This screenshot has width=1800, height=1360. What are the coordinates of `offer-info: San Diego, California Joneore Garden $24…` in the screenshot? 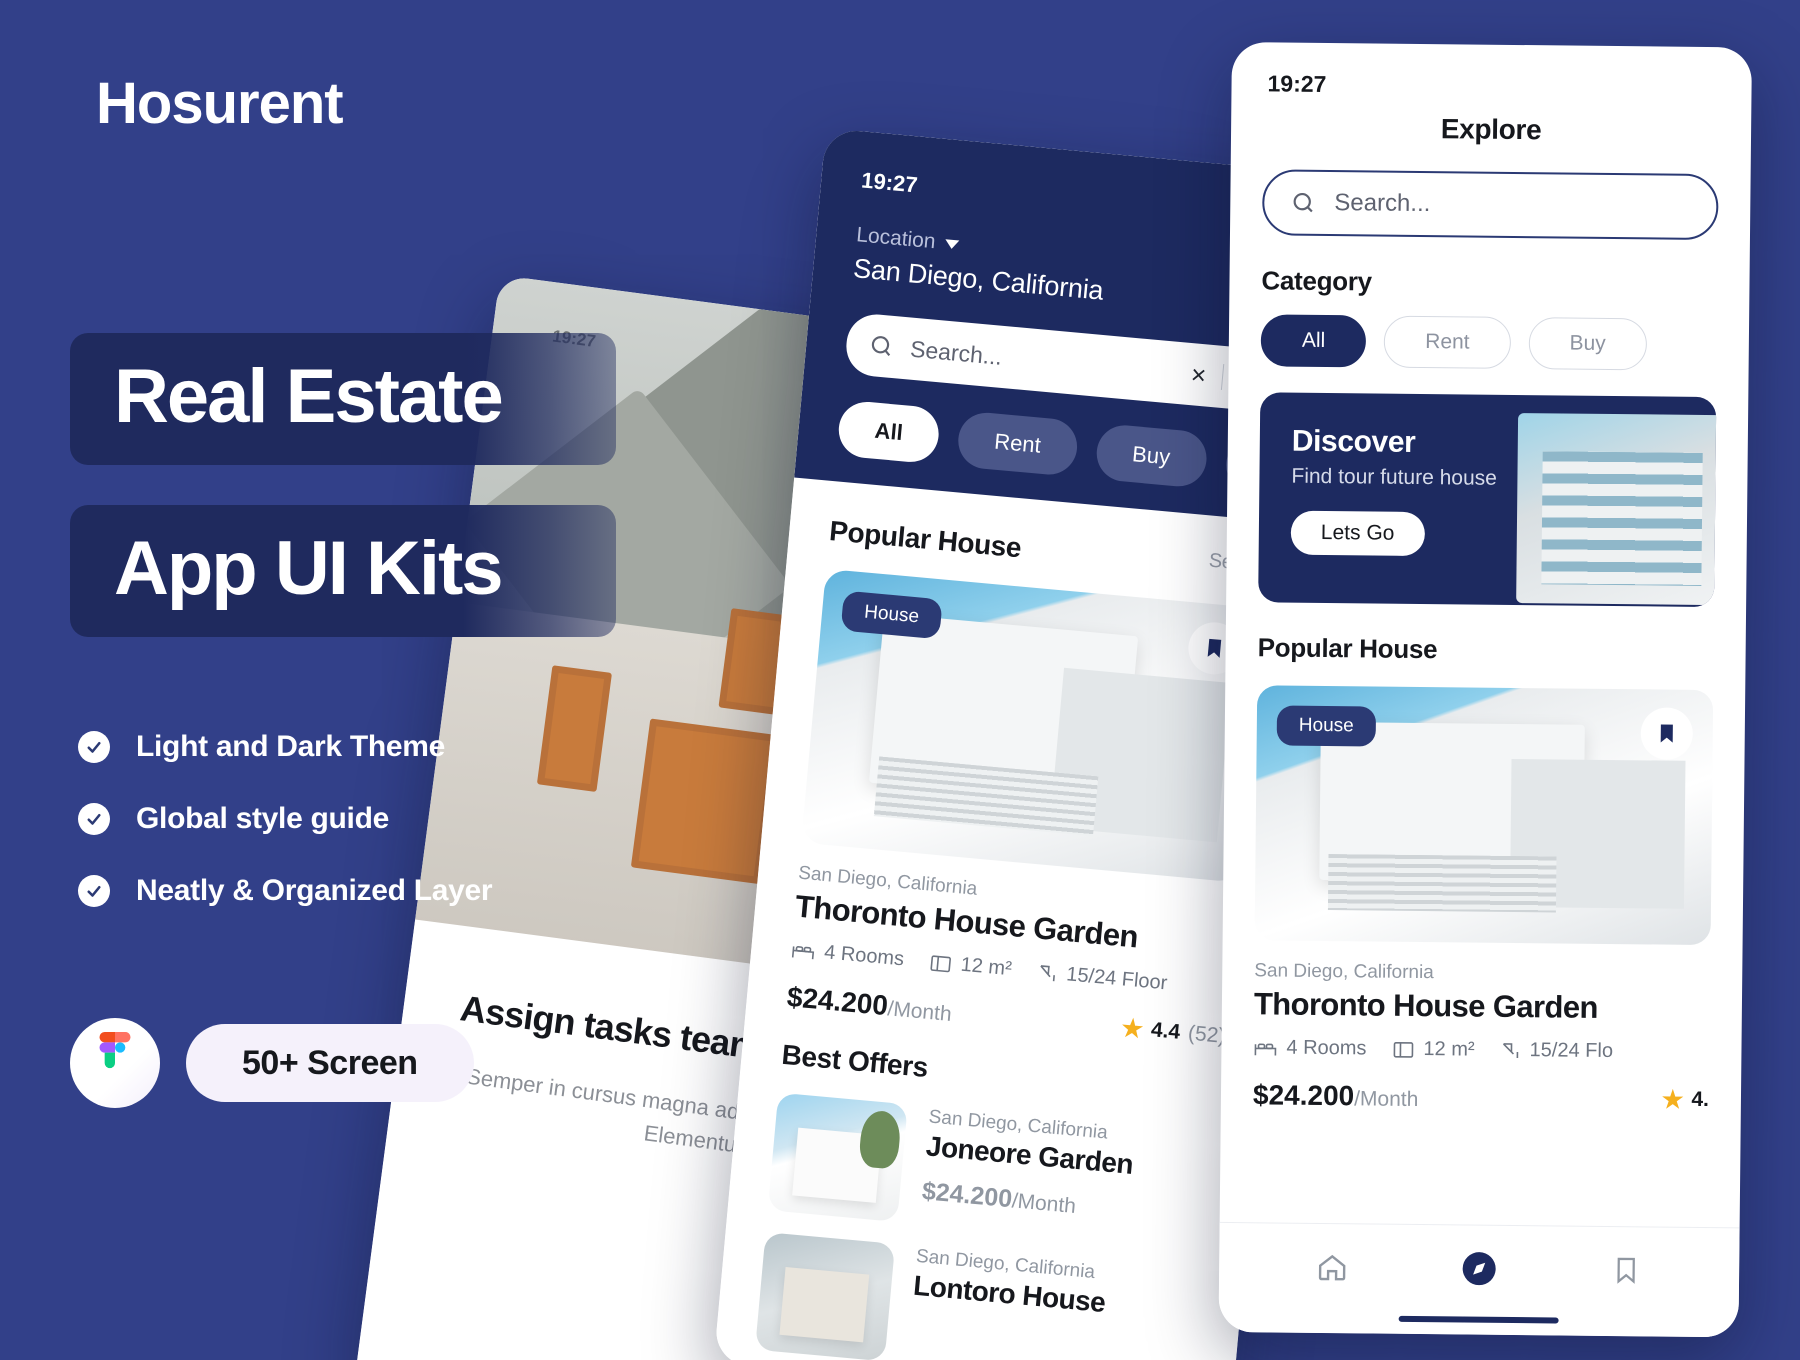 It's located at (1069, 1169).